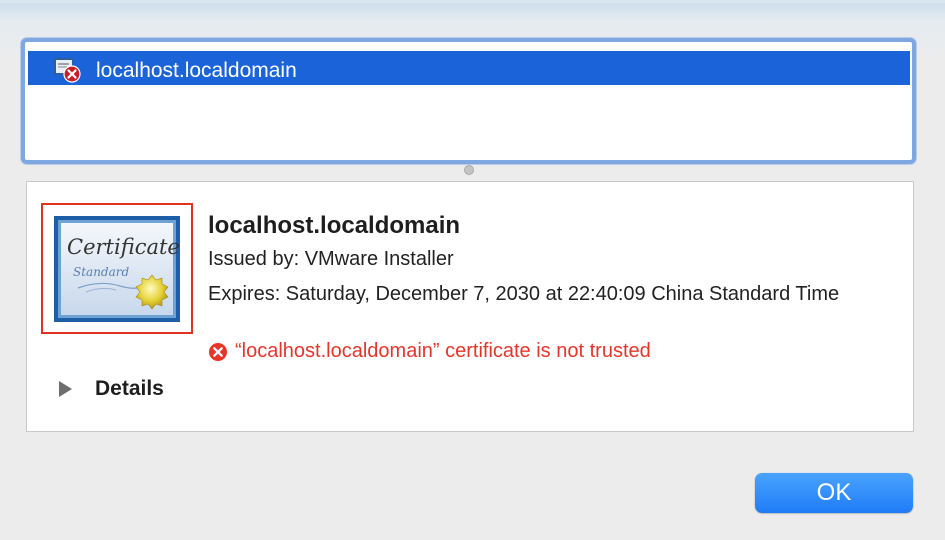  What do you see at coordinates (65, 389) in the screenshot?
I see `disclosure-triangle-icon` at bounding box center [65, 389].